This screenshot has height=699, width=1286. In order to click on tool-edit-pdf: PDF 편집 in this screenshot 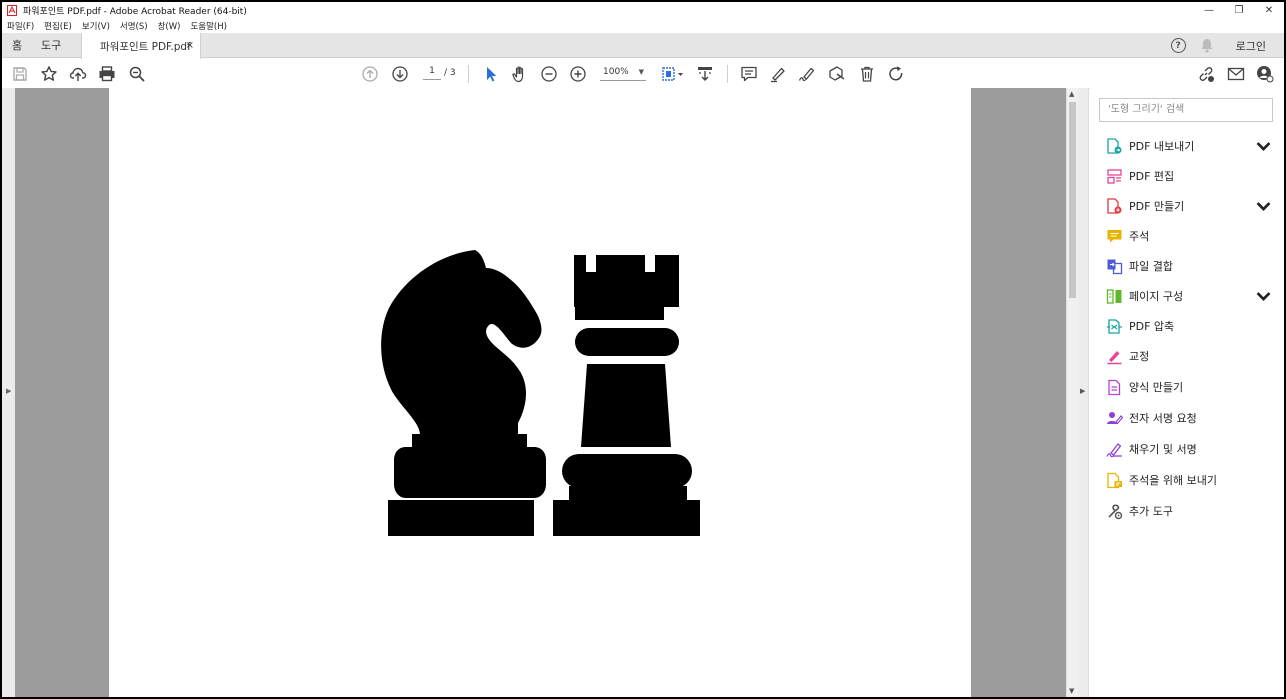, I will do `click(1191, 176)`.